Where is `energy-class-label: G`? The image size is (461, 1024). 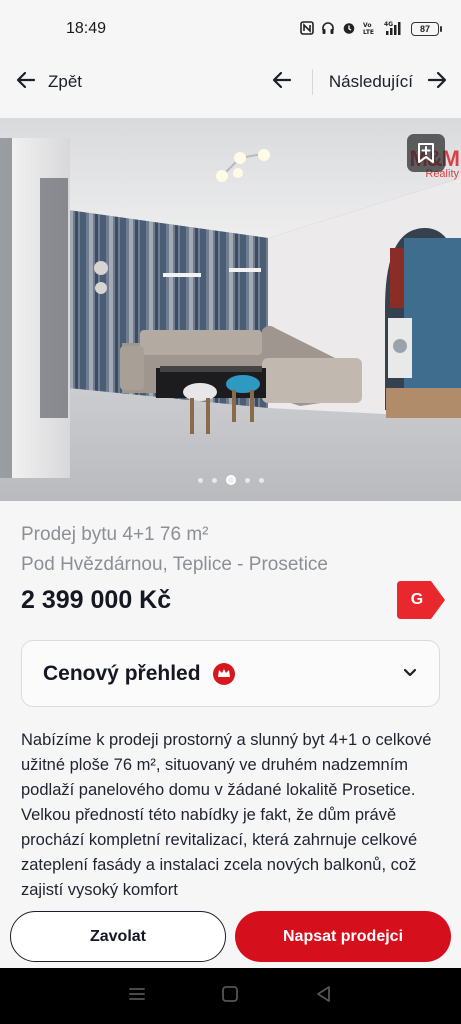
energy-class-label: G is located at coordinates (417, 599).